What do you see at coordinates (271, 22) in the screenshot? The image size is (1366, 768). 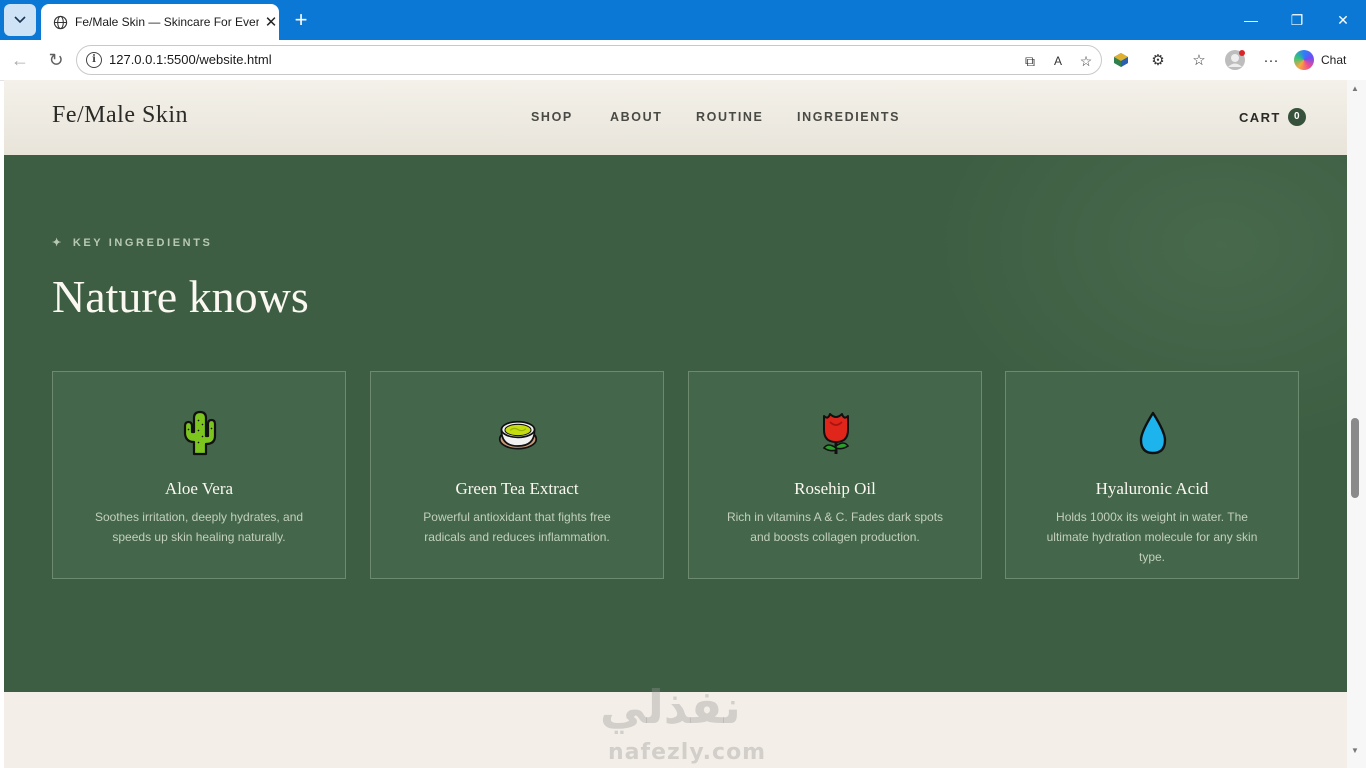 I see `tab-close-icon: ✕` at bounding box center [271, 22].